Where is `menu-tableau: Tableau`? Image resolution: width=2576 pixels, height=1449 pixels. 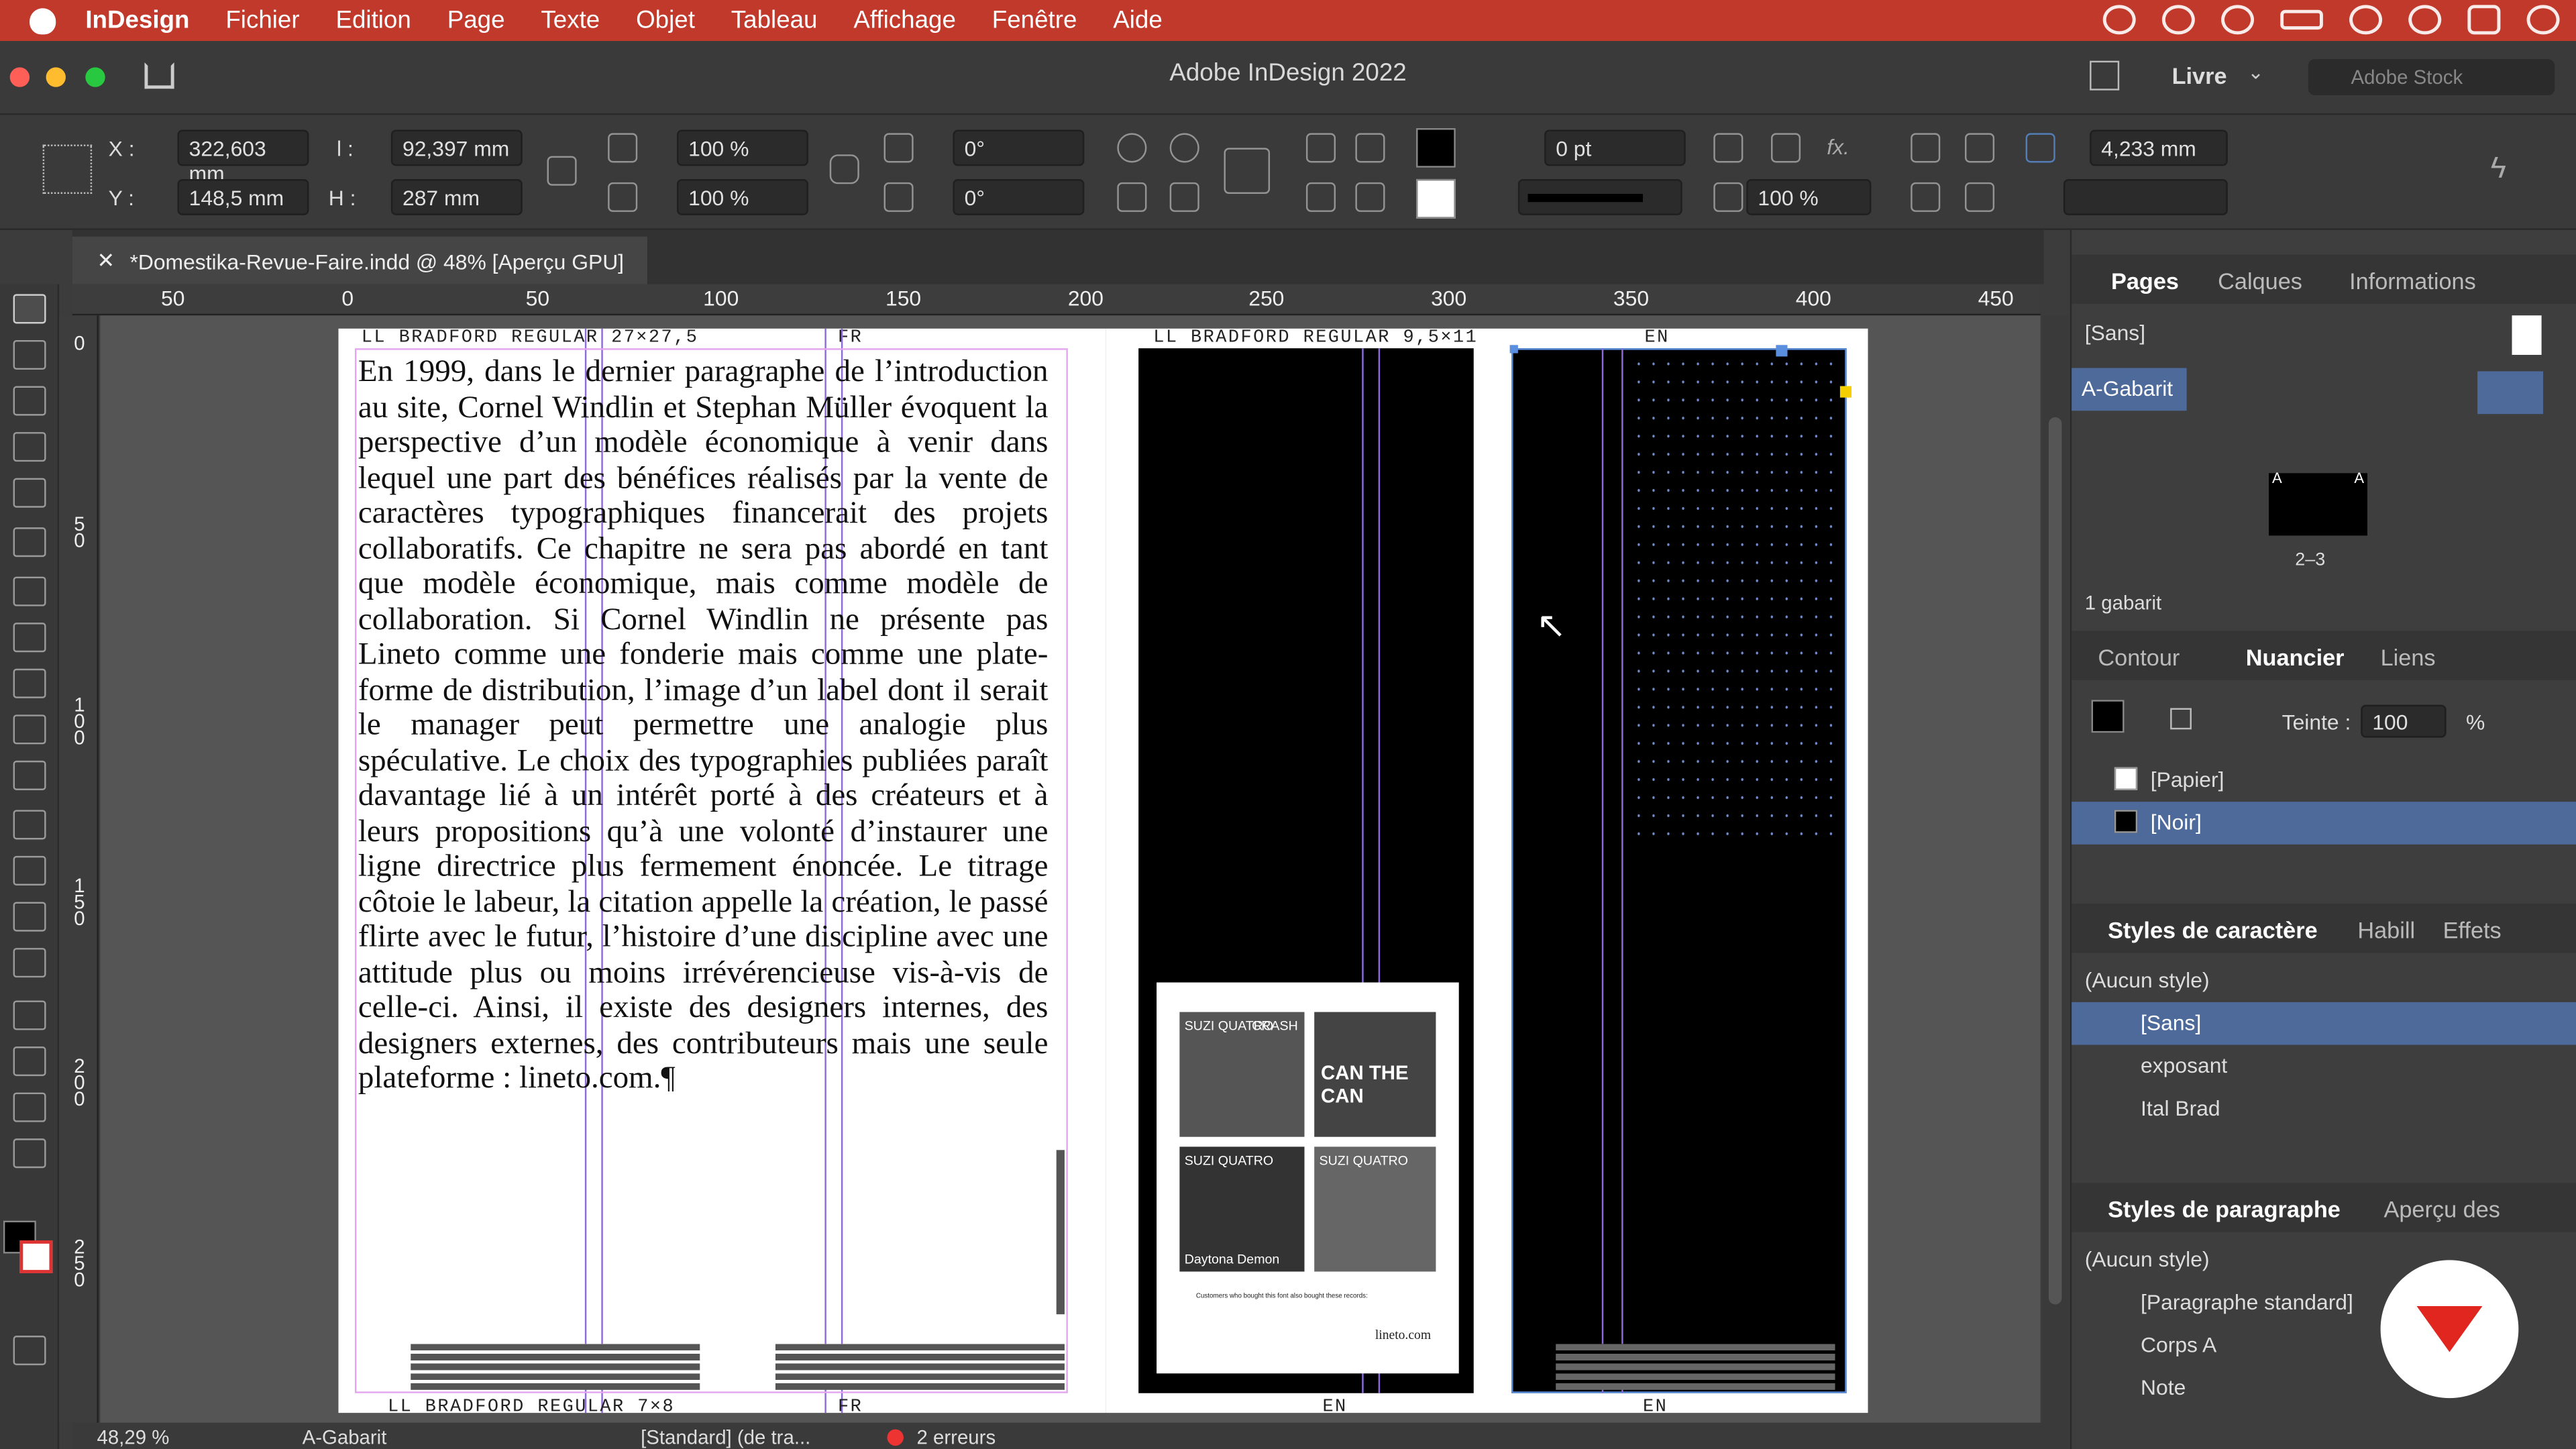 menu-tableau: Tableau is located at coordinates (774, 21).